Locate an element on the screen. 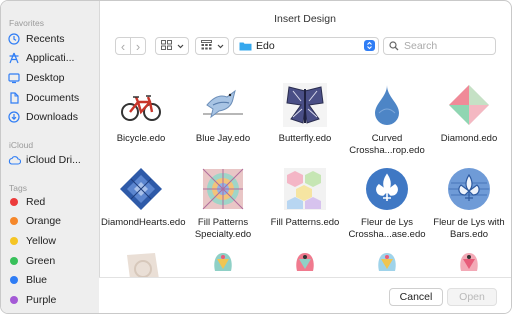 The width and height of the screenshot is (512, 314). design-thumbnail-icon is located at coordinates (143, 265).